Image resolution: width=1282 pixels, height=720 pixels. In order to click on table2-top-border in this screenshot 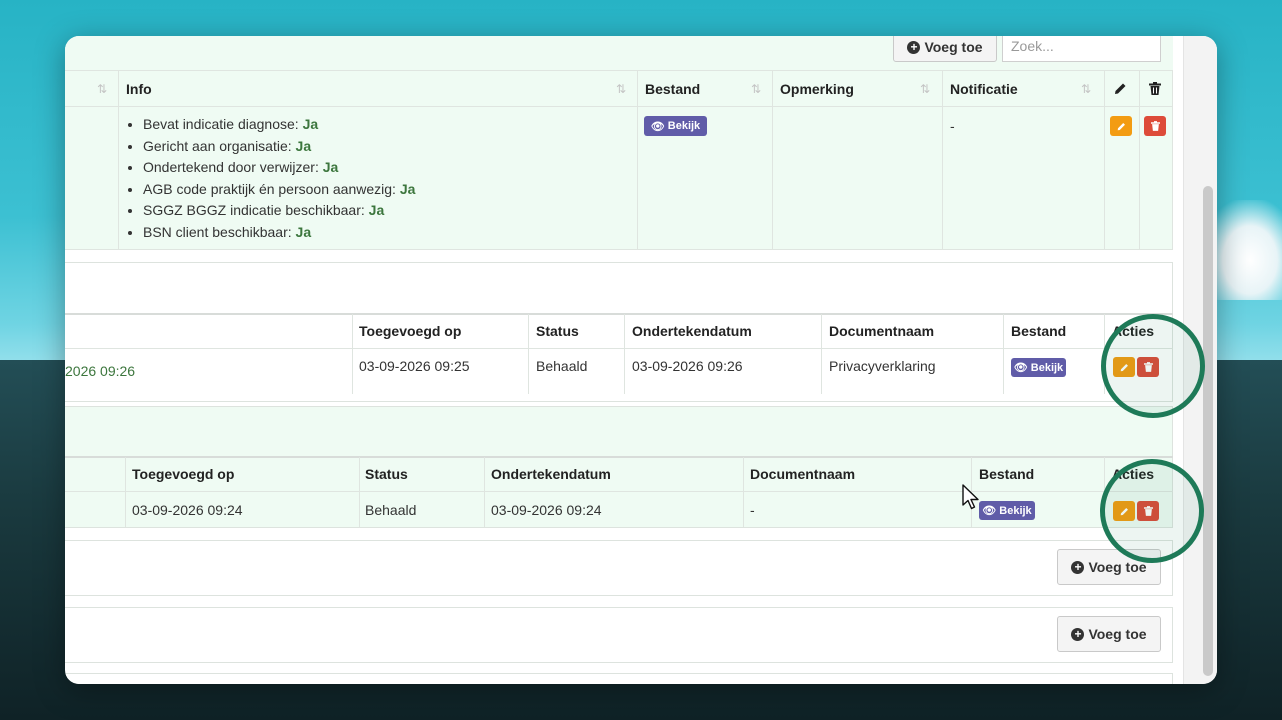, I will do `click(619, 314)`.